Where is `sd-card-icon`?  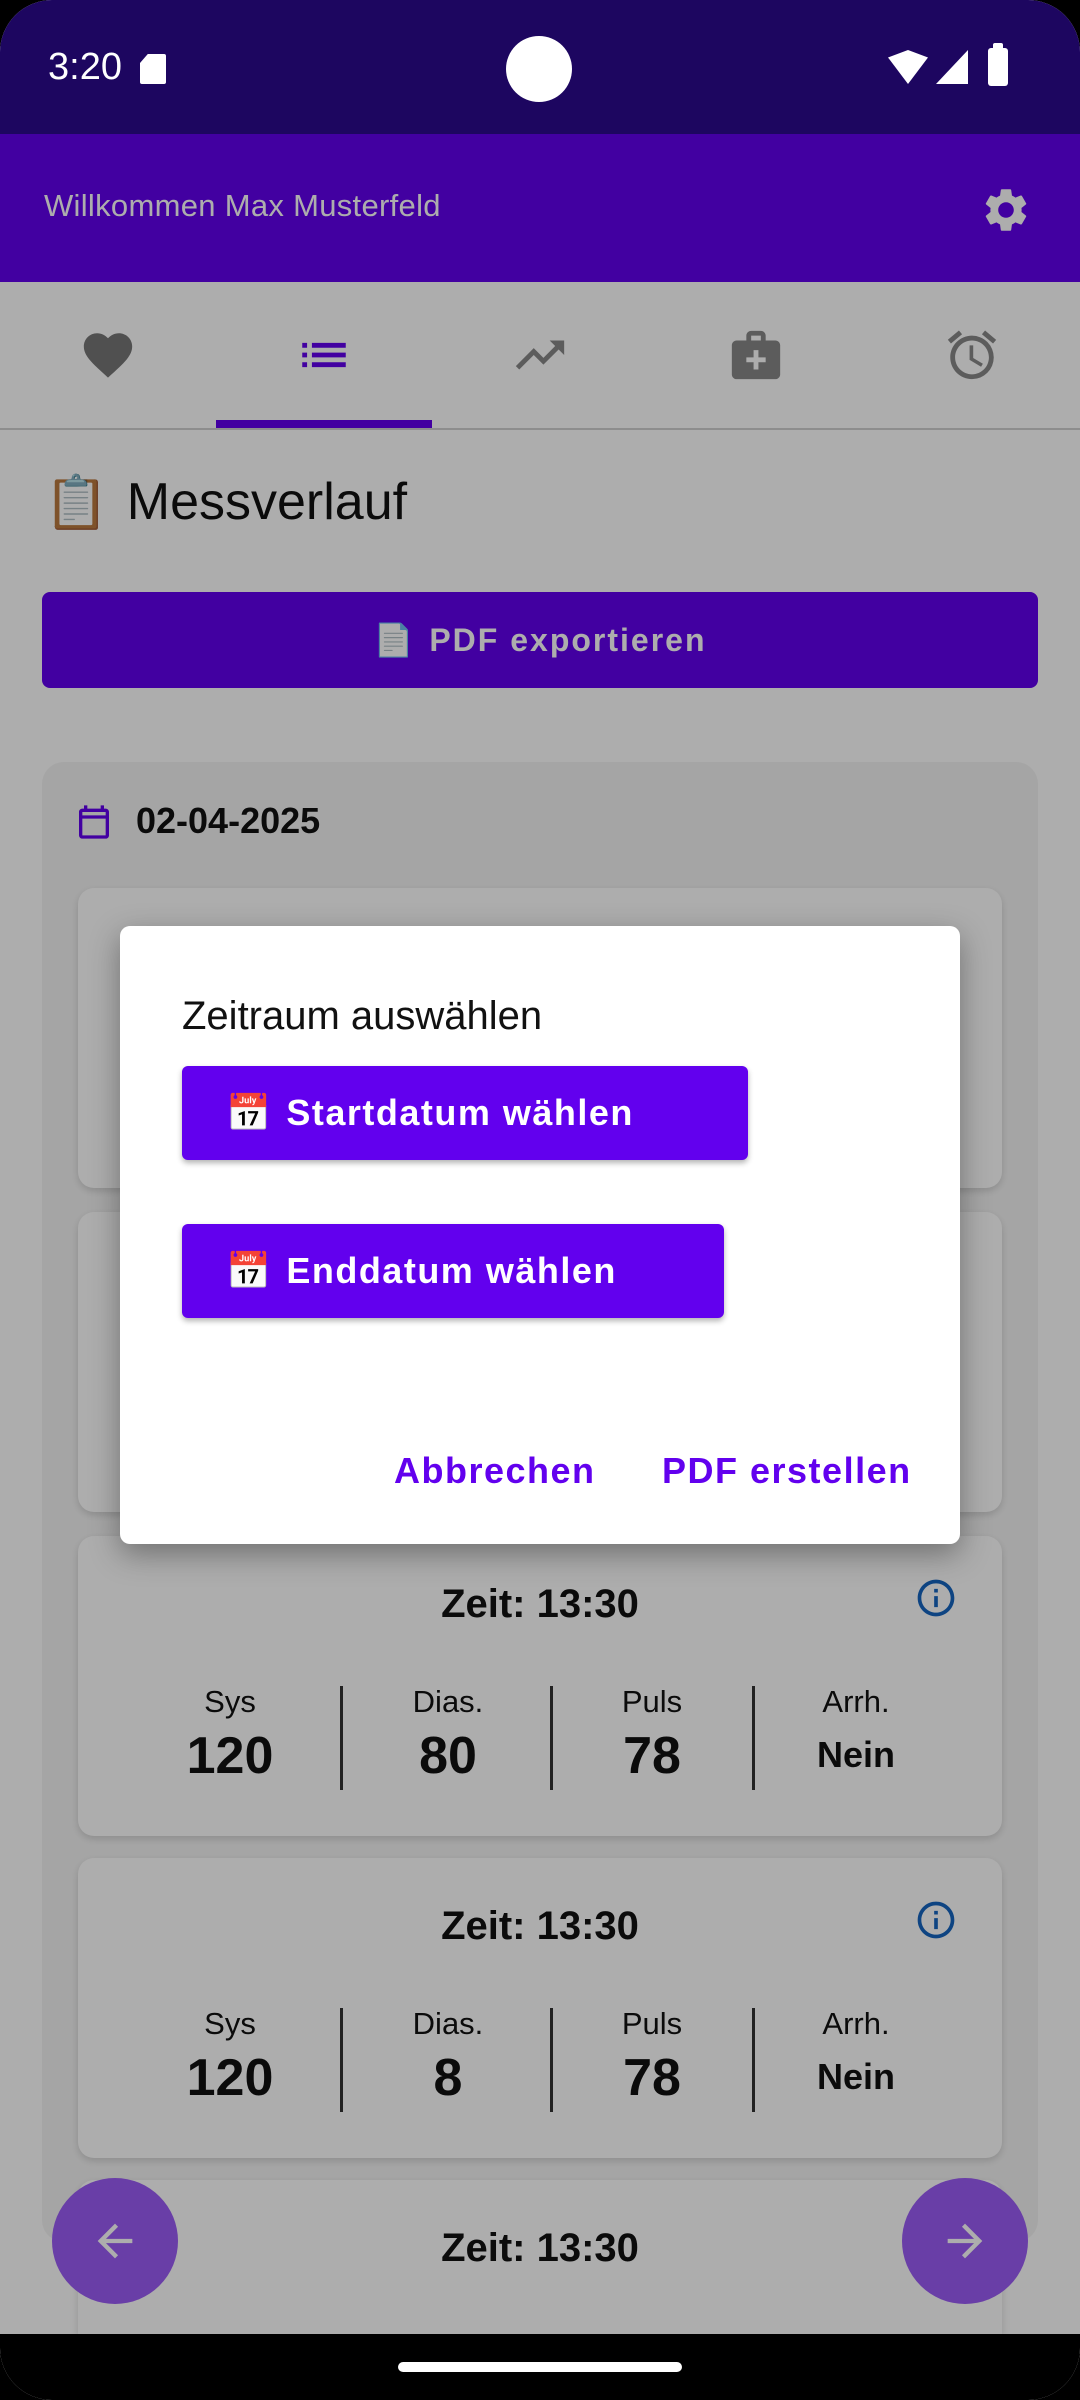
sd-card-icon is located at coordinates (153, 69).